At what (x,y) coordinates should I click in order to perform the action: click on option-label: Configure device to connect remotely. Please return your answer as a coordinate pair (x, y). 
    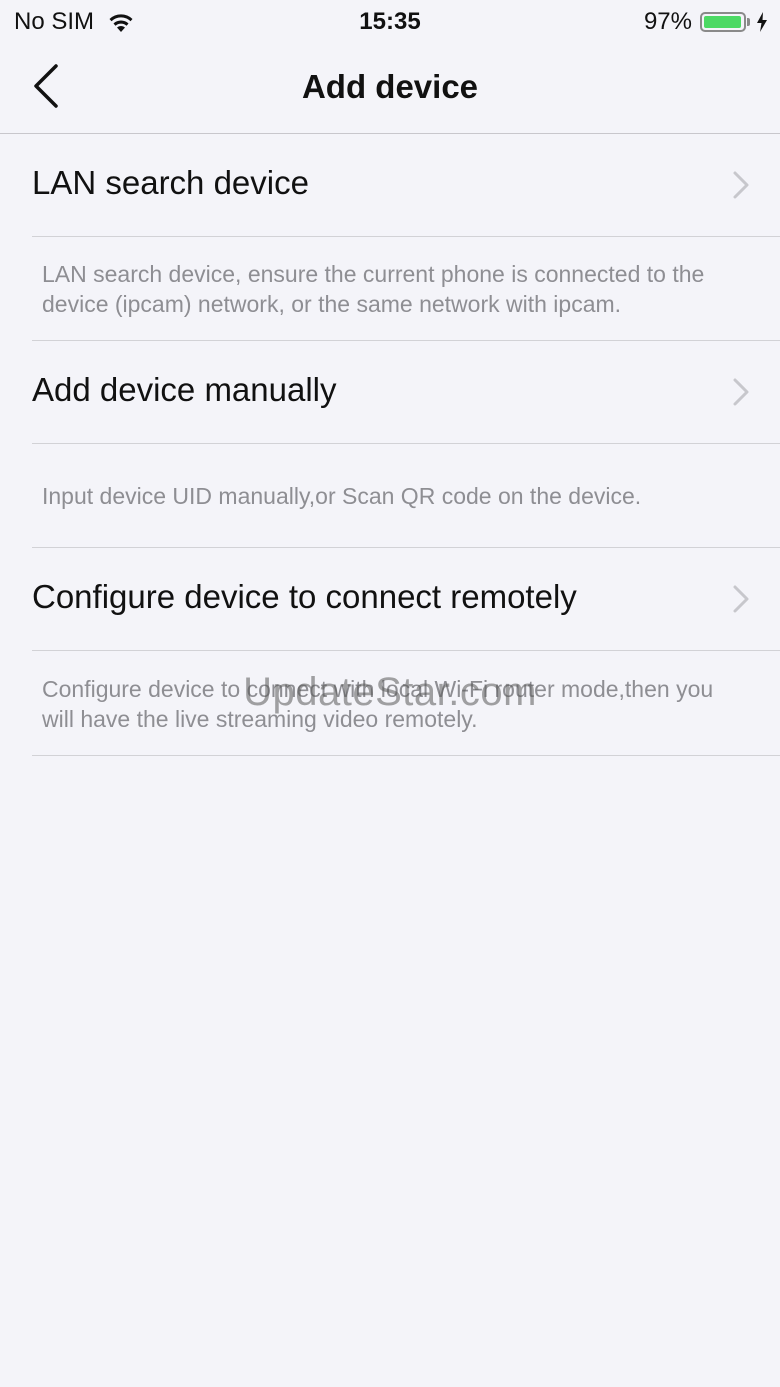
    Looking at the image, I should click on (304, 596).